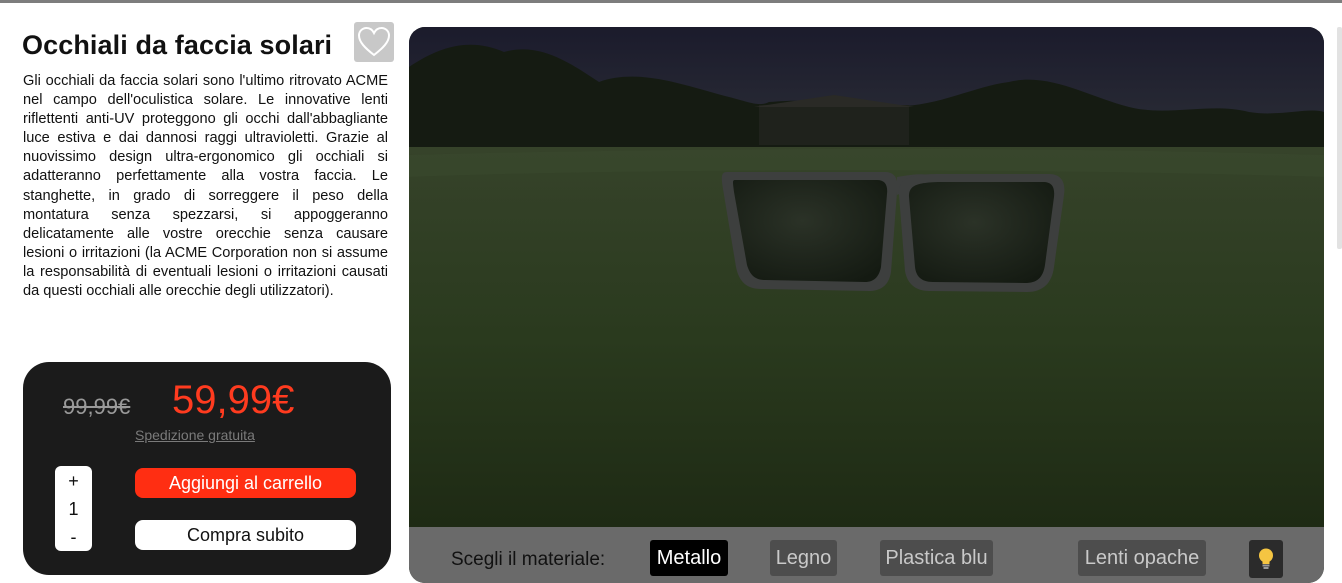 The image size is (1342, 583). Describe the element at coordinates (803, 558) in the screenshot. I see `material-legno-button: Legno` at that location.